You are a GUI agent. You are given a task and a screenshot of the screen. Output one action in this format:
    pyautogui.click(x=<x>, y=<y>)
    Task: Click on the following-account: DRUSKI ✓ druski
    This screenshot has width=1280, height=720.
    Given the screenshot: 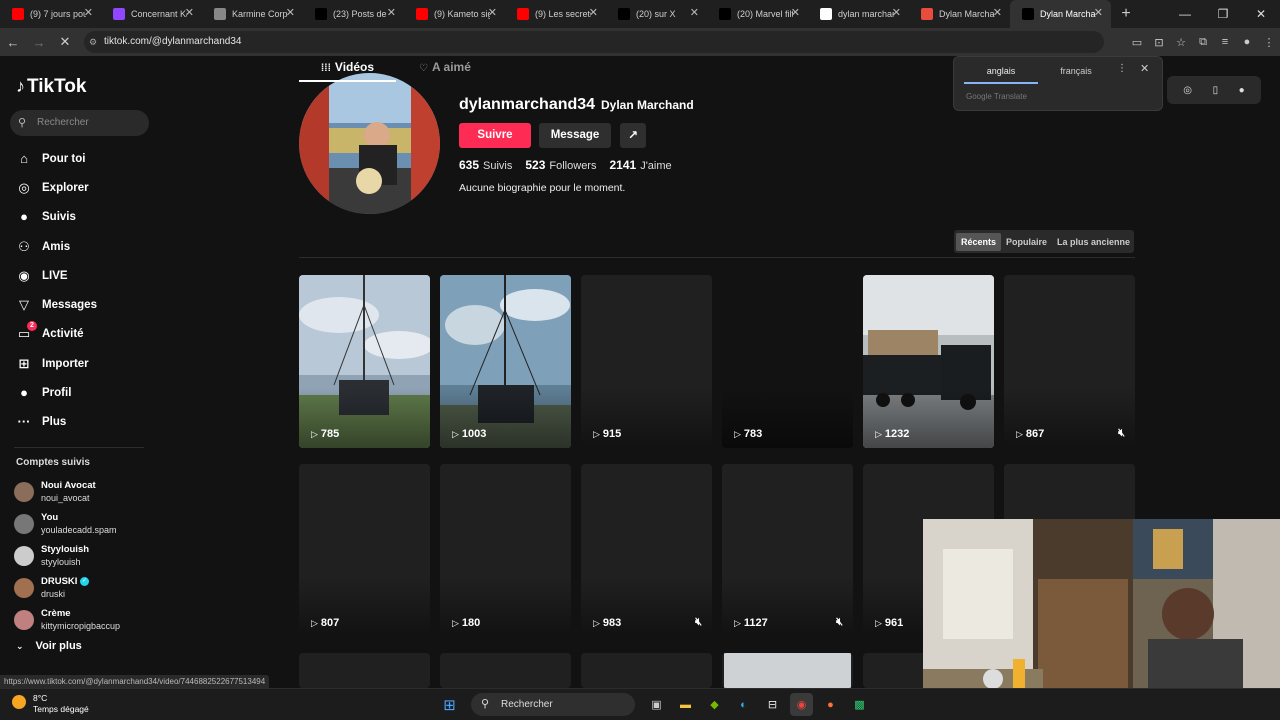 What is the action you would take?
    pyautogui.click(x=67, y=588)
    